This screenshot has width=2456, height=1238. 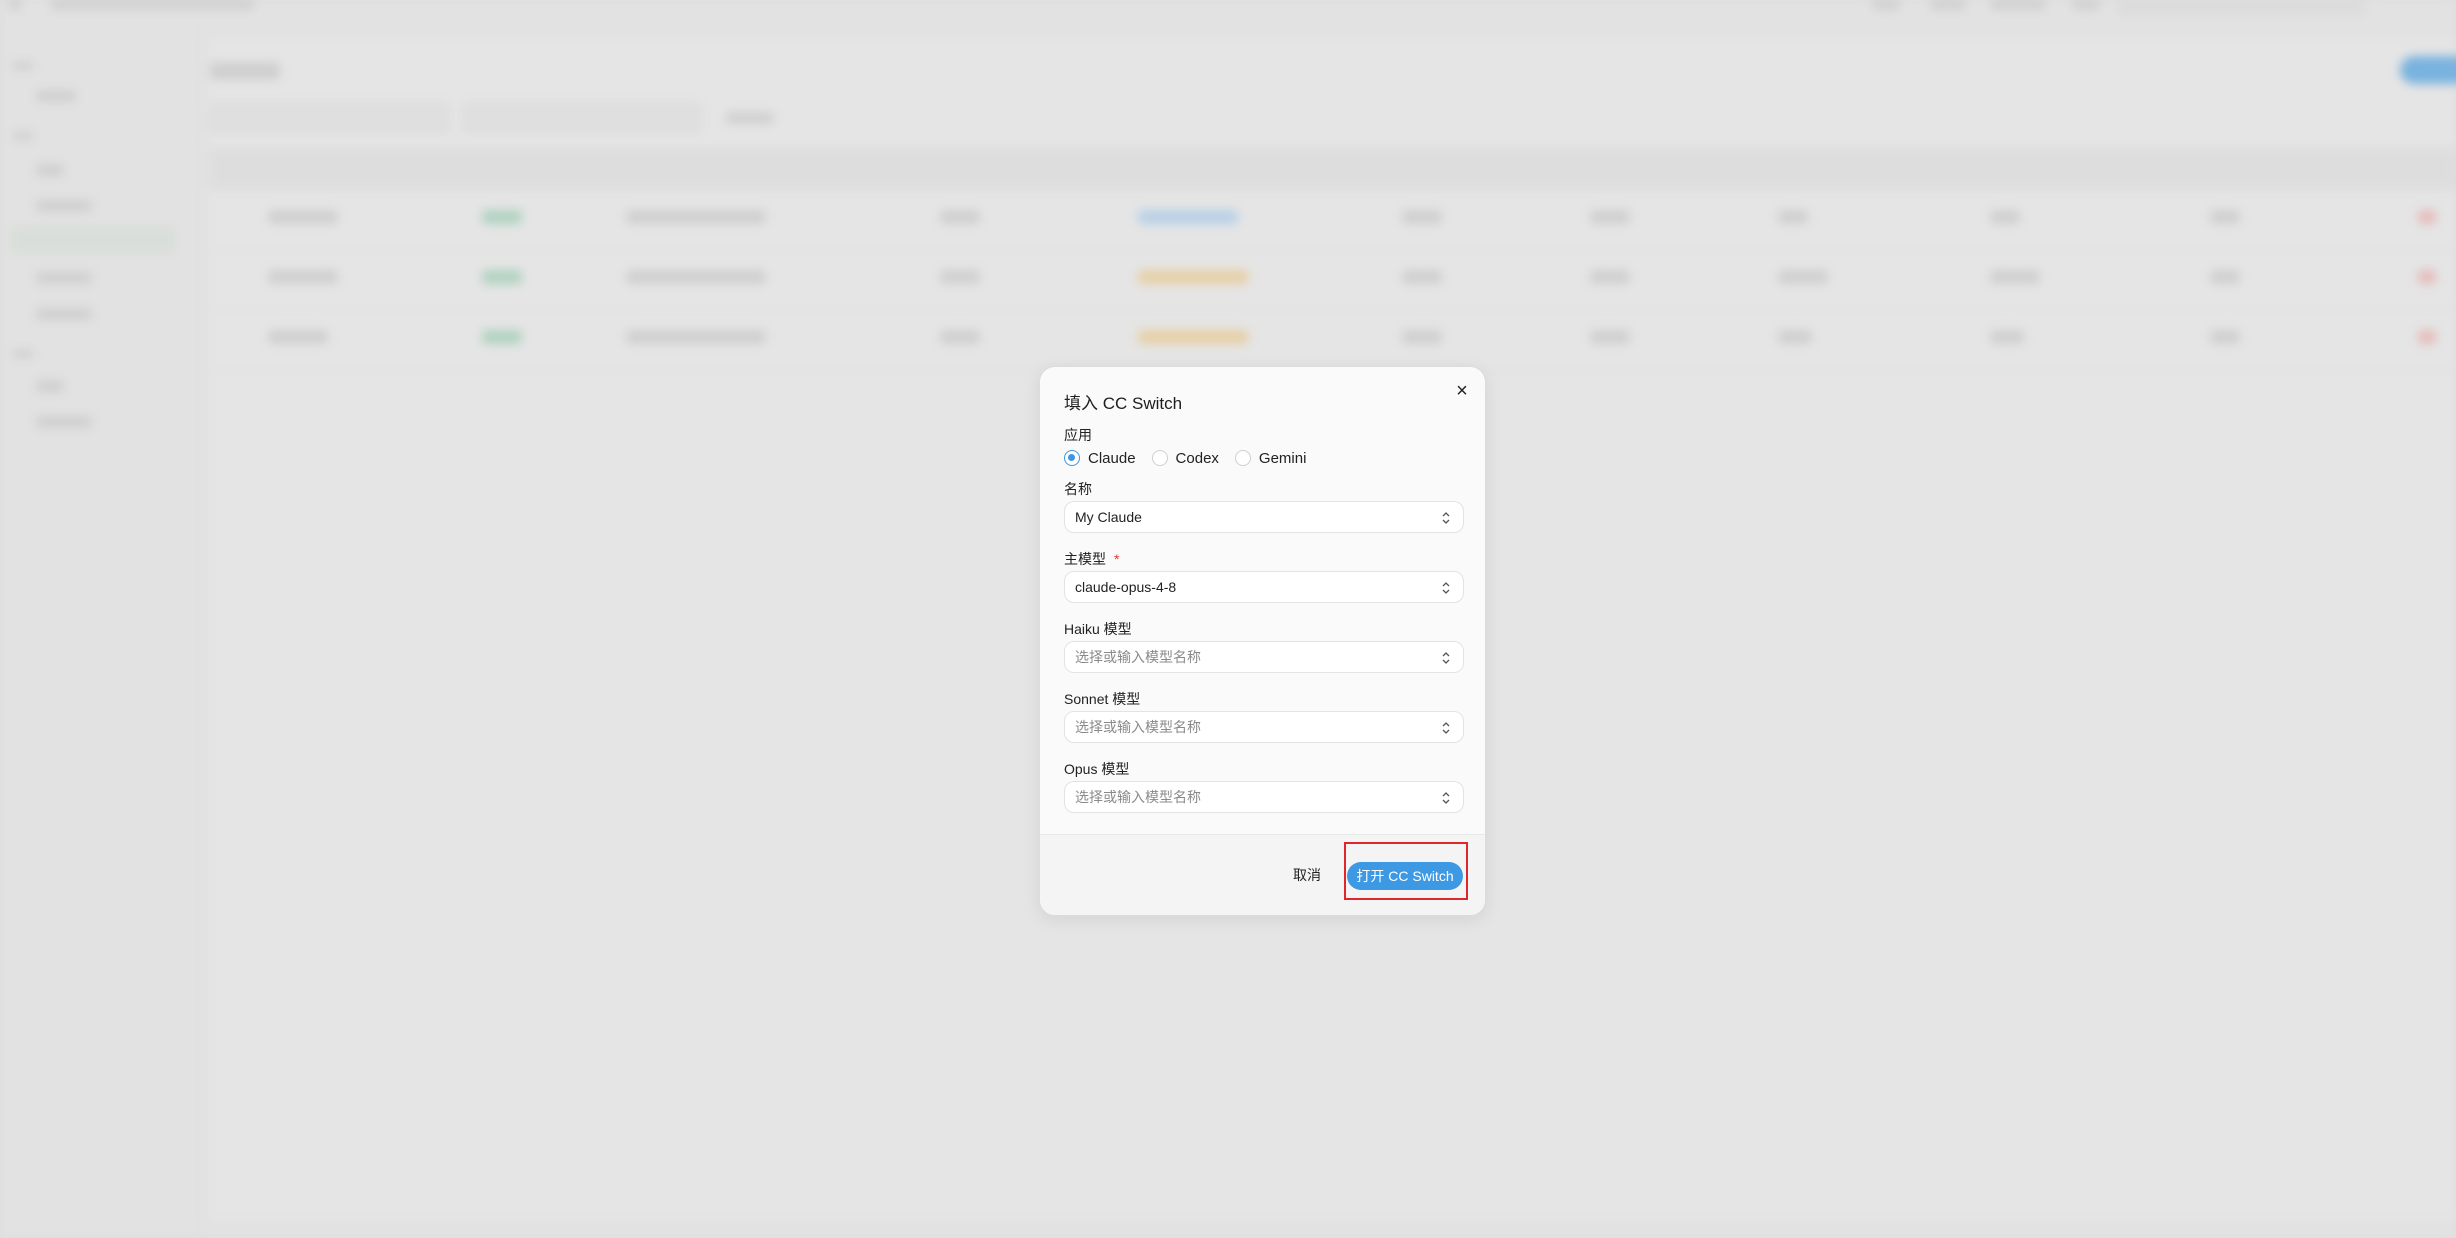 What do you see at coordinates (1078, 489) in the screenshot?
I see `name-label: 名称` at bounding box center [1078, 489].